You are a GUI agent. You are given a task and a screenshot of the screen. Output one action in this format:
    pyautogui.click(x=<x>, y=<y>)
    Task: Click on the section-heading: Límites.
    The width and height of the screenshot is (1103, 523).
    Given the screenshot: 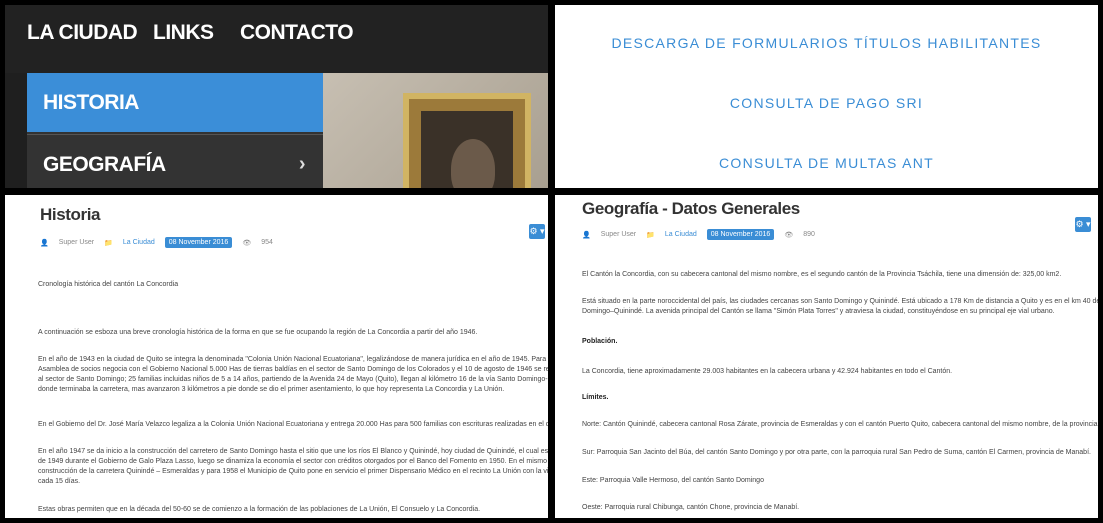 What is the action you would take?
    pyautogui.click(x=595, y=397)
    